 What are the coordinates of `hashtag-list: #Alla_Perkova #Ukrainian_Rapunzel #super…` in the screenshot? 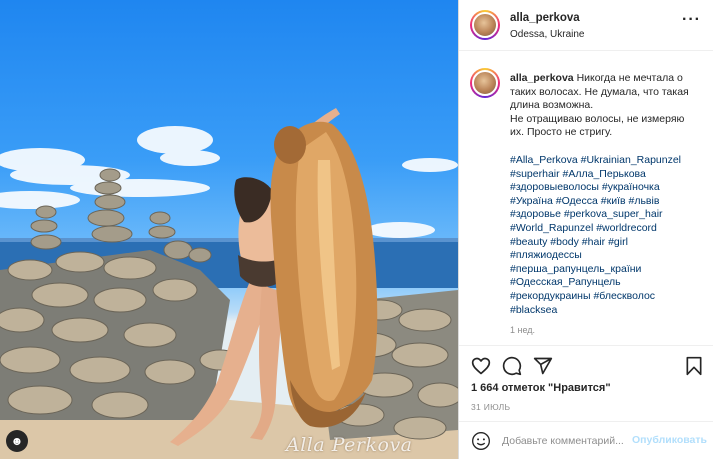 It's located at (610, 235).